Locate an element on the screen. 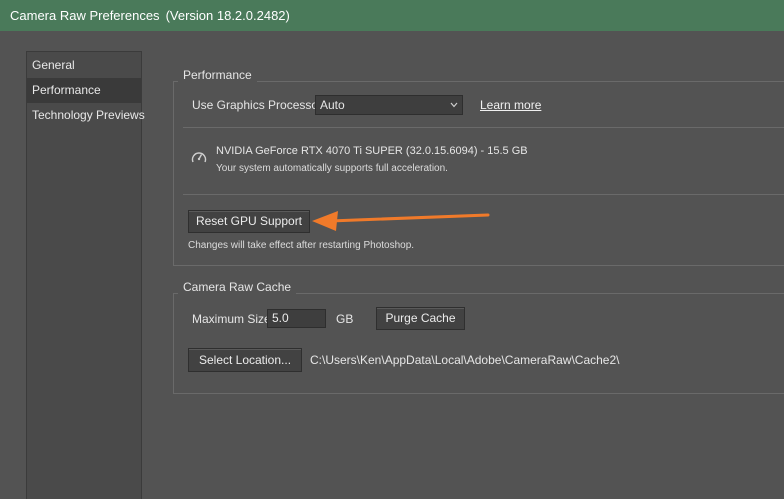  sidebar-item-technology-previews: Technology Previews is located at coordinates (86, 115).